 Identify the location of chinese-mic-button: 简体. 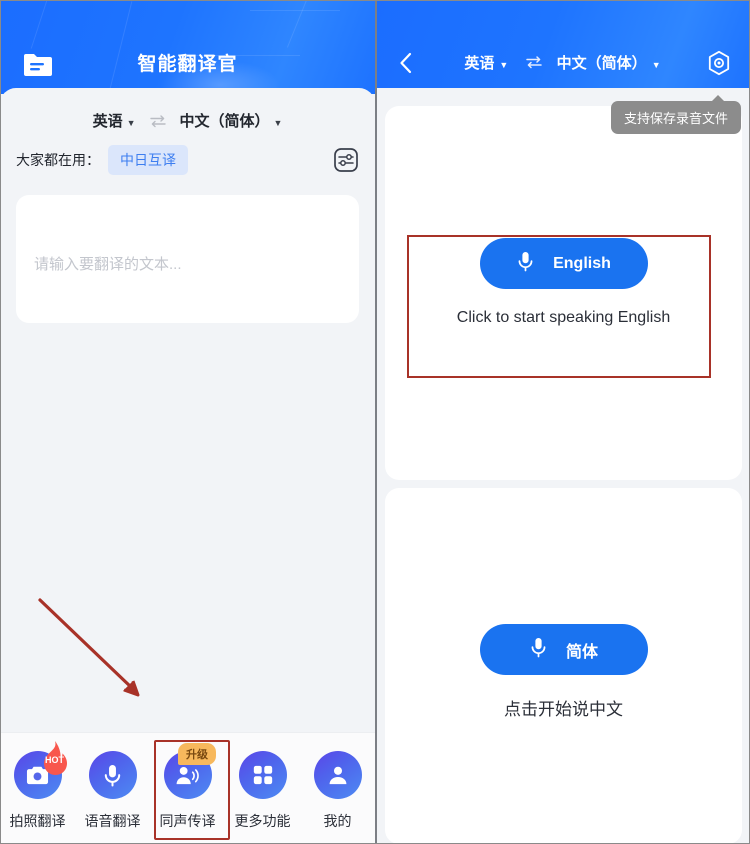
(563, 649).